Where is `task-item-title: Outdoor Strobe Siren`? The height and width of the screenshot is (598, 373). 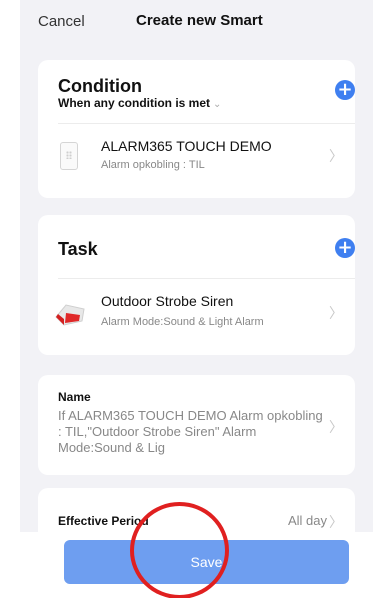 task-item-title: Outdoor Strobe Siren is located at coordinates (167, 301).